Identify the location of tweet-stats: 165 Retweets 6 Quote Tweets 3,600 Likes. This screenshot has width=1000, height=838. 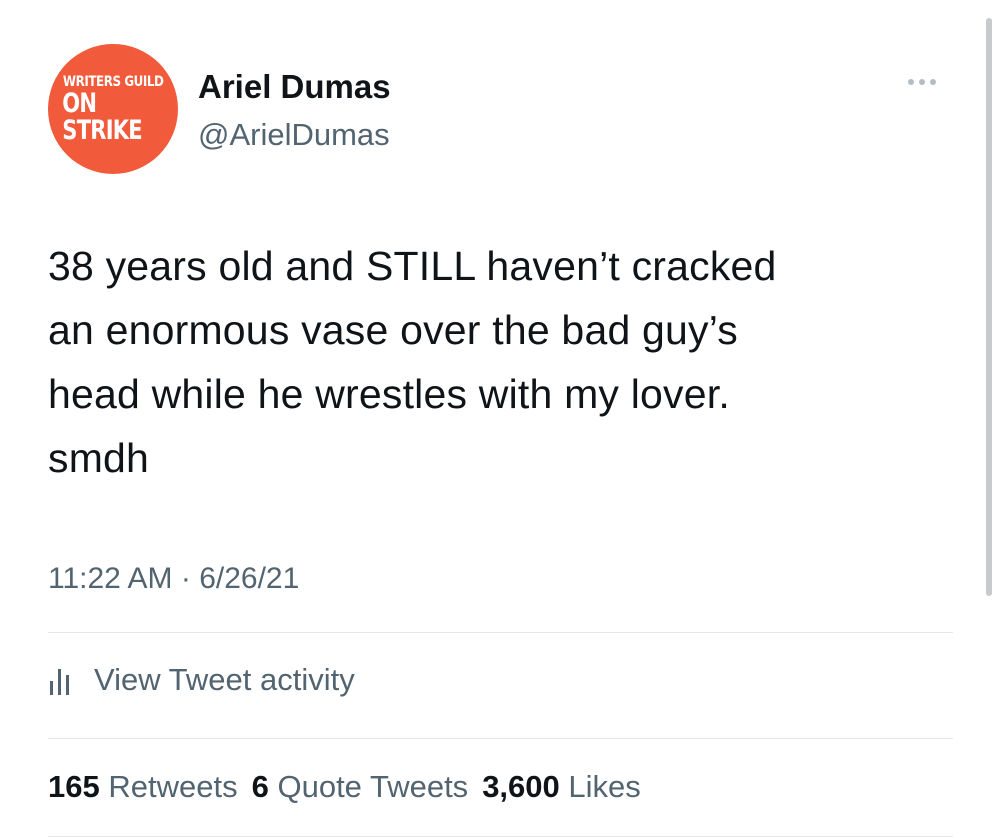
(344, 787).